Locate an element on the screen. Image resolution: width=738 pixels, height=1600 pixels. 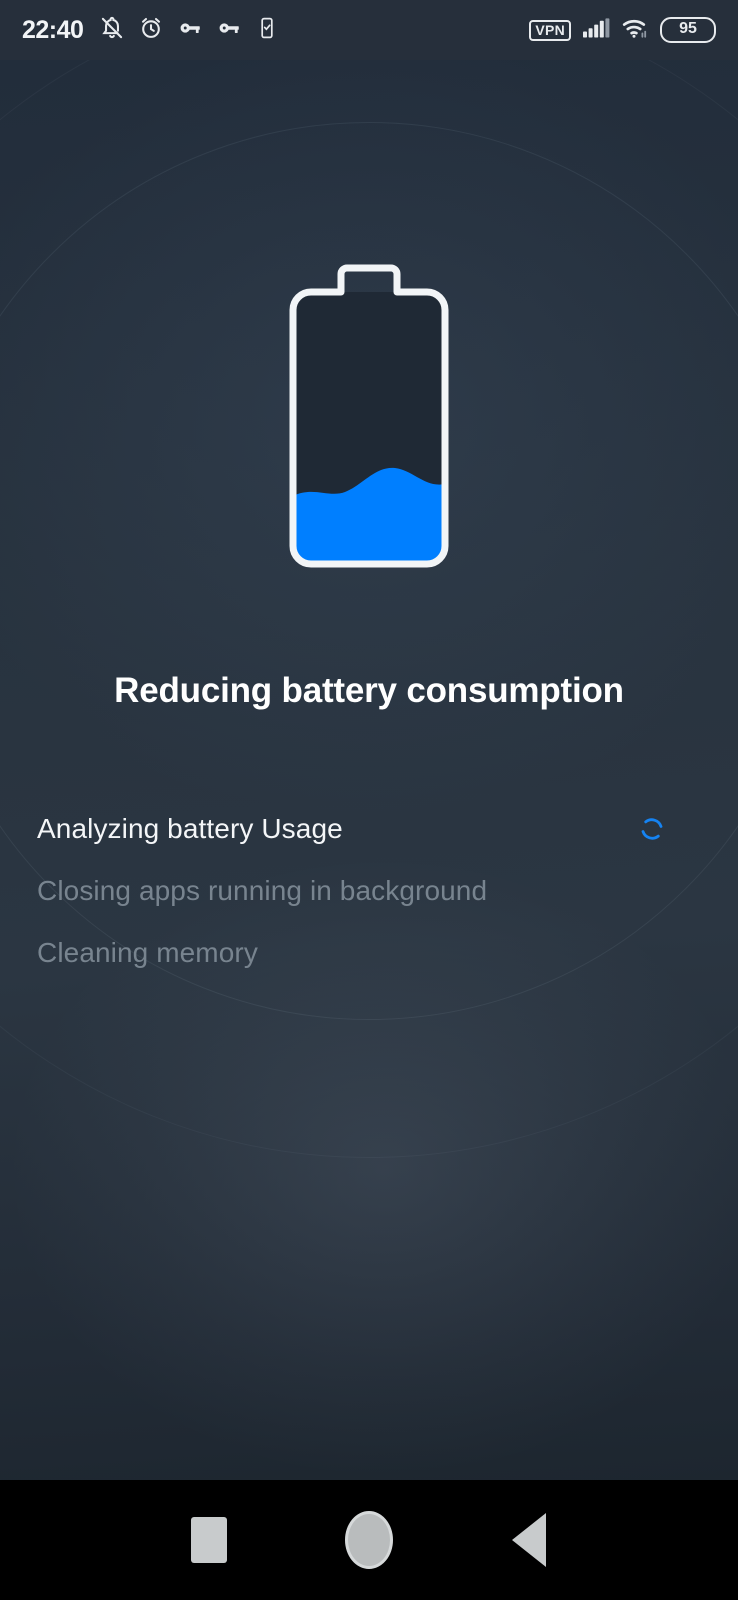
page-title: Reducing battery consumption is located at coordinates (369, 690).